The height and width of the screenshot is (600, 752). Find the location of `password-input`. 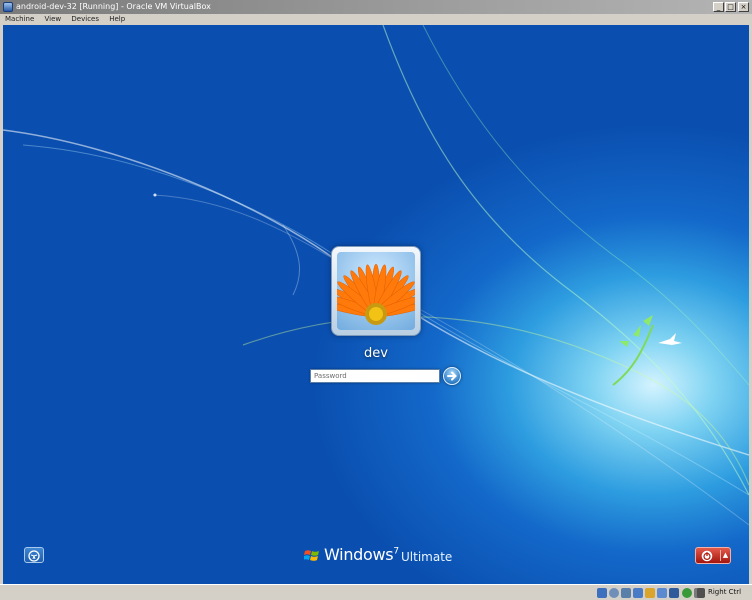

password-input is located at coordinates (375, 376).